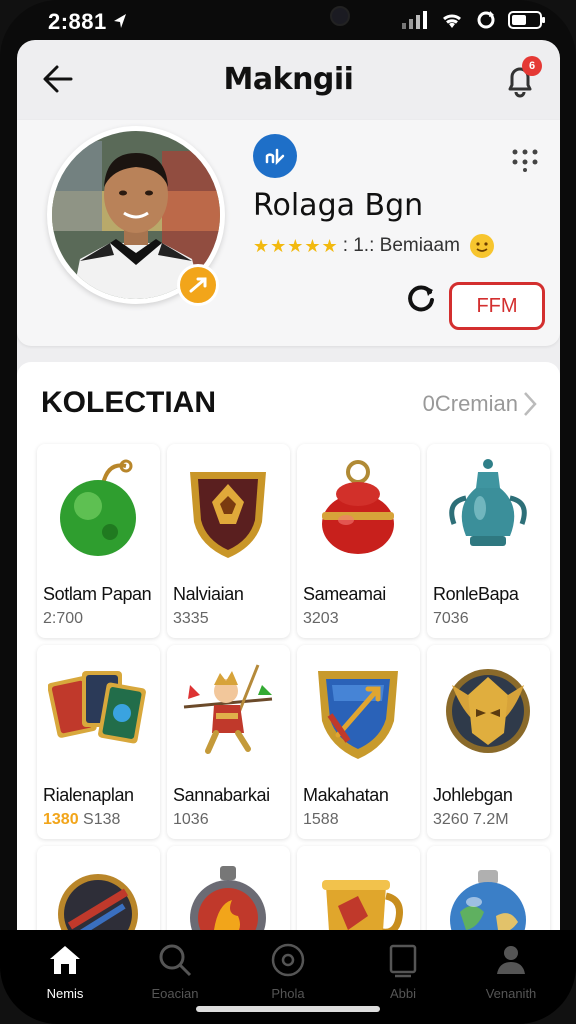 Image resolution: width=576 pixels, height=1024 pixels. I want to click on status-time: 2:881, so click(77, 21).